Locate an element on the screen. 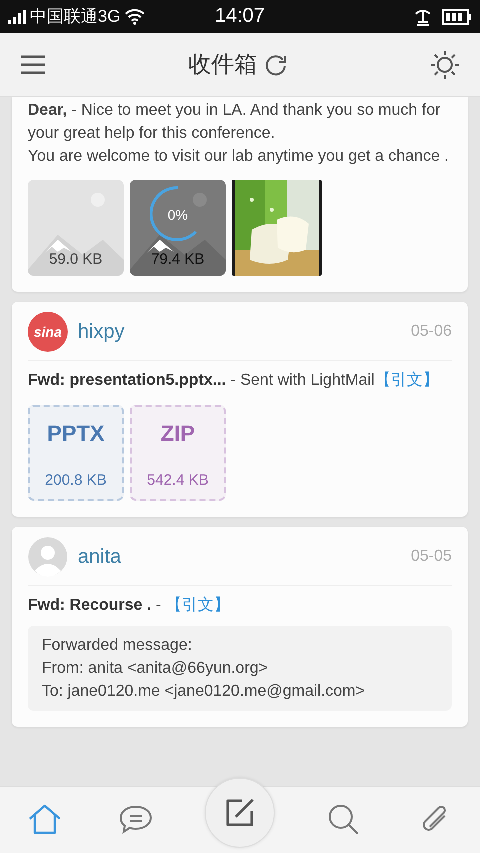  brightness-button is located at coordinates (445, 65).